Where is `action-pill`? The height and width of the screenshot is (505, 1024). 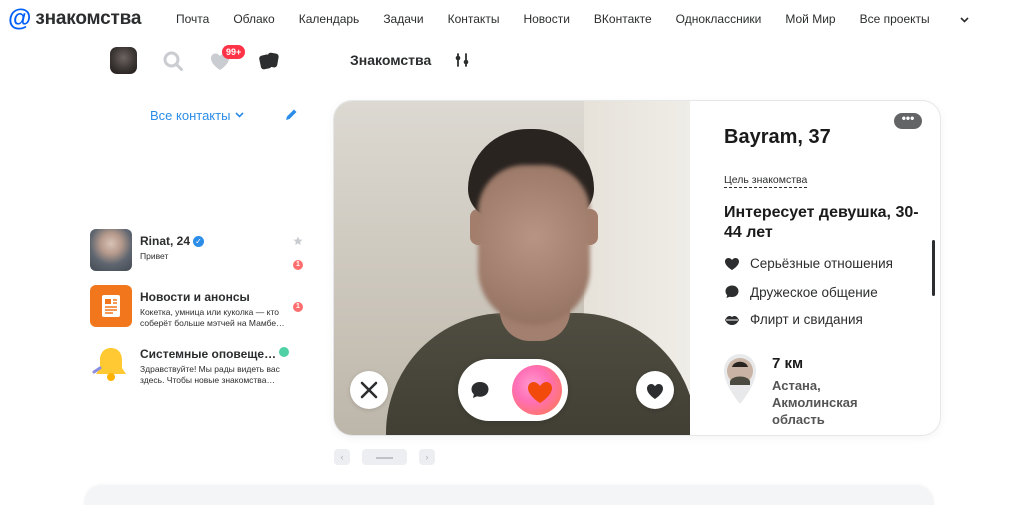 action-pill is located at coordinates (513, 390).